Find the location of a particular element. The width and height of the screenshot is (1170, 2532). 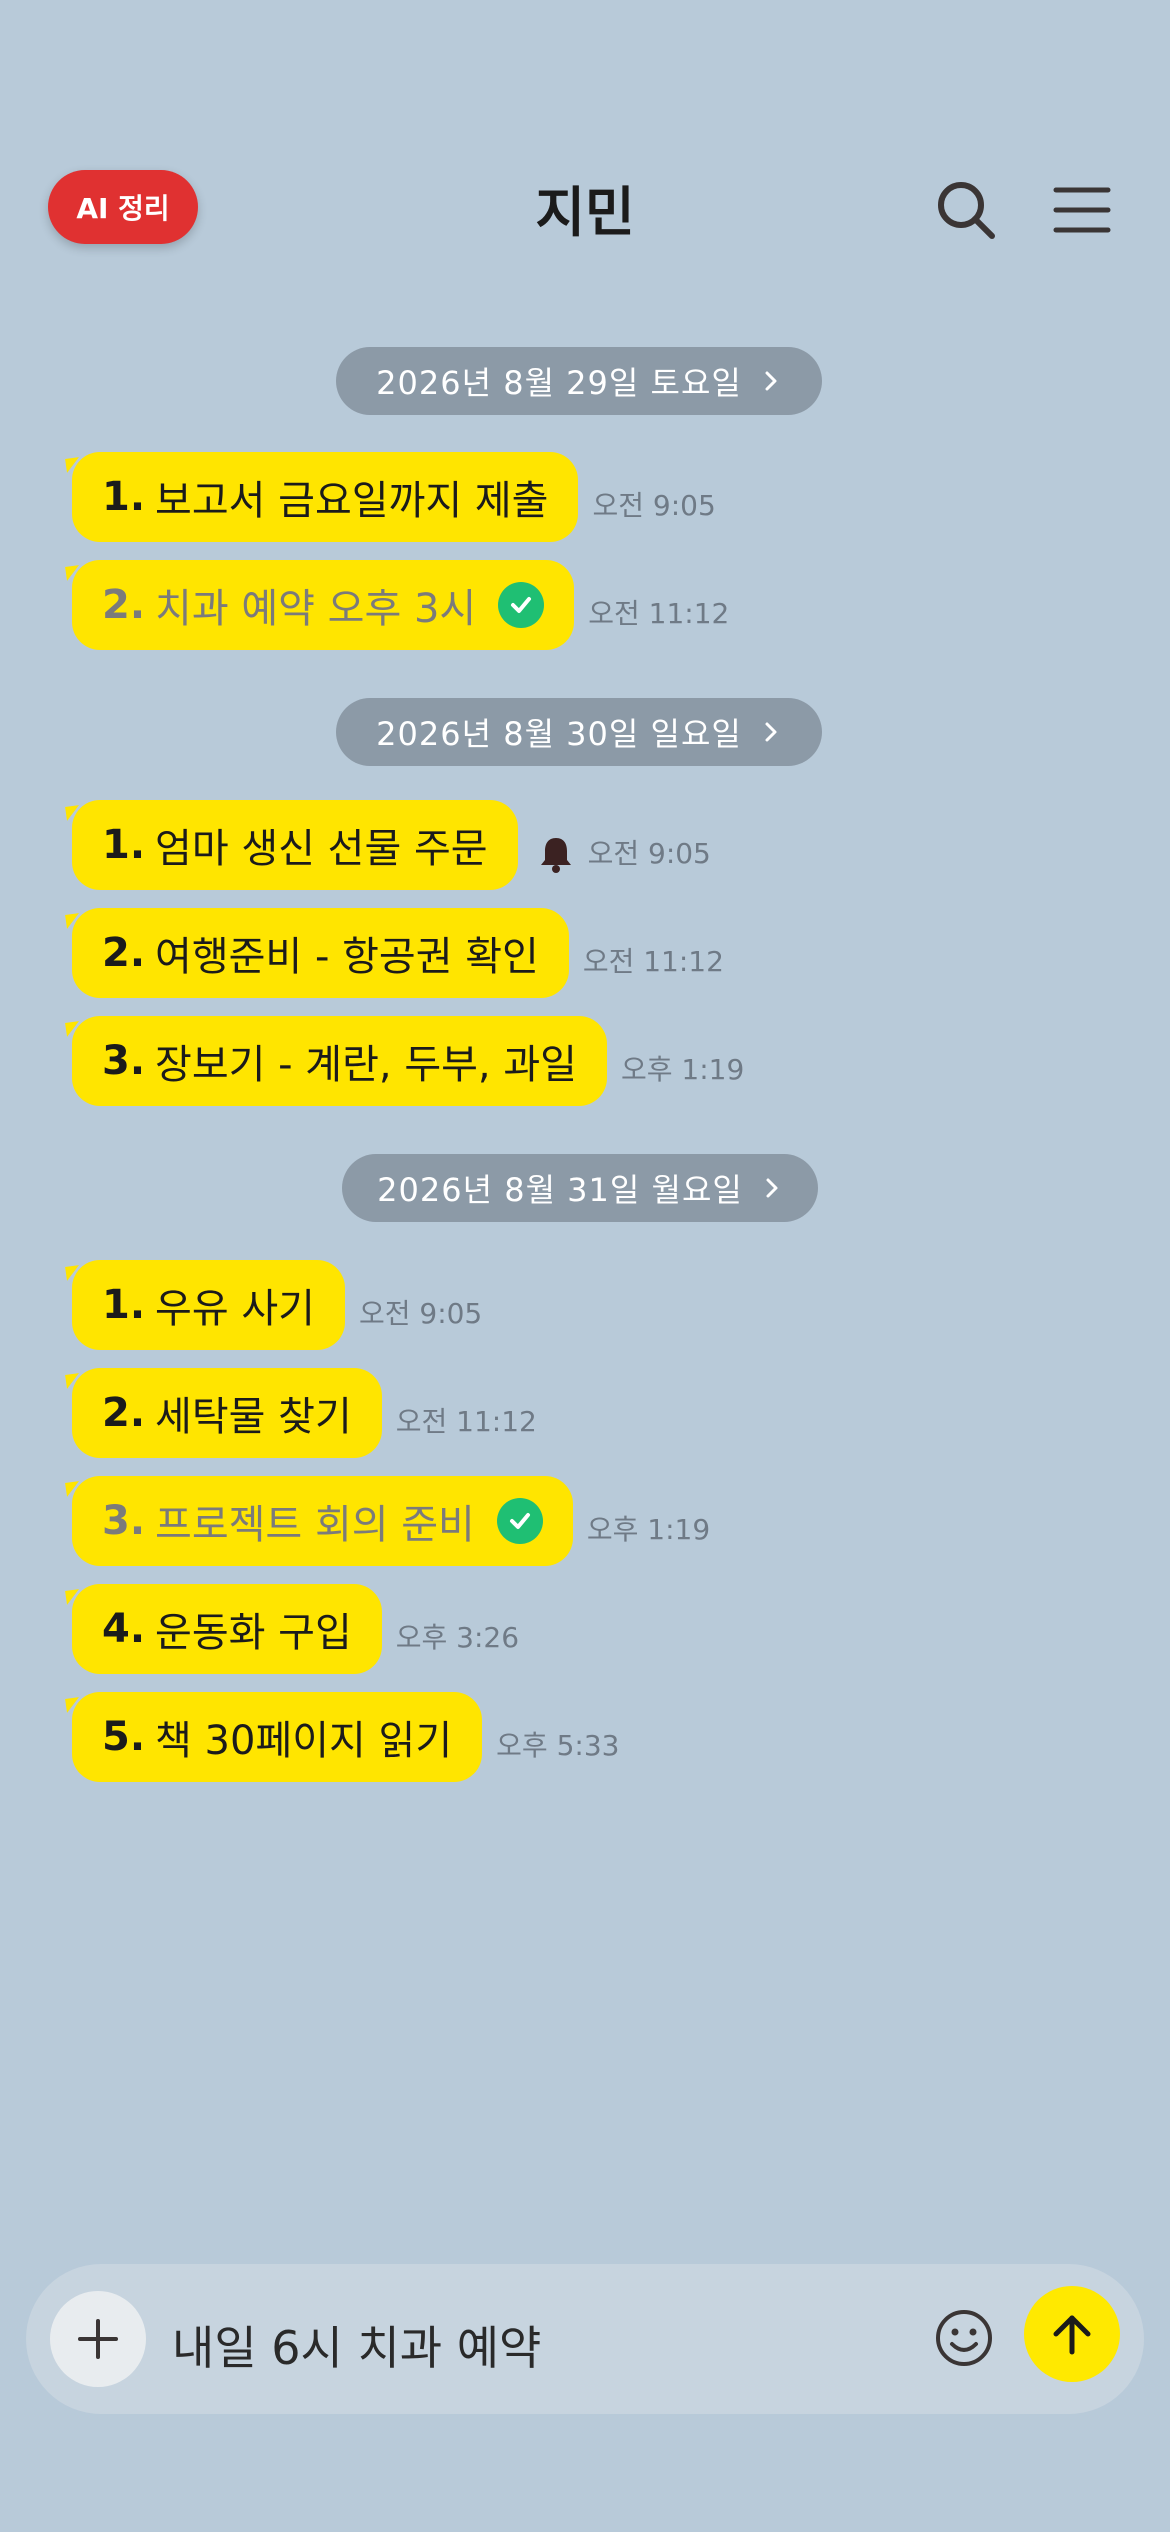

todo-bubble: 2. 치과 예약 오후 3시 is located at coordinates (323, 605).